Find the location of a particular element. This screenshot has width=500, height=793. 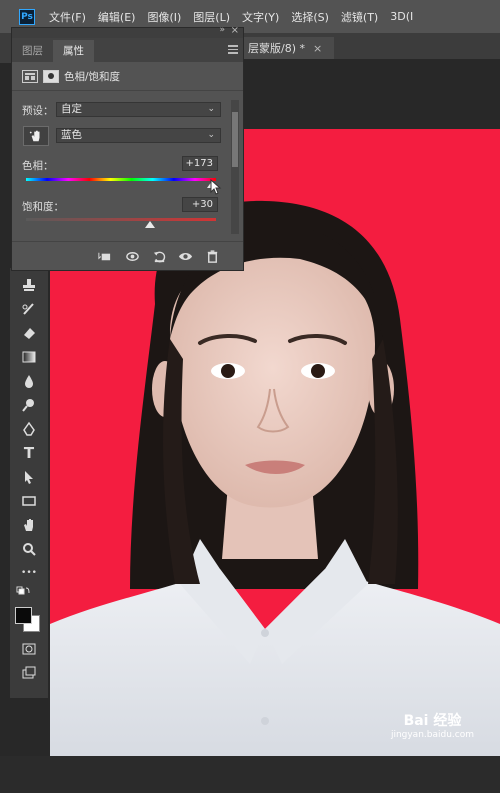

stamp-icon is located at coordinates (29, 285).